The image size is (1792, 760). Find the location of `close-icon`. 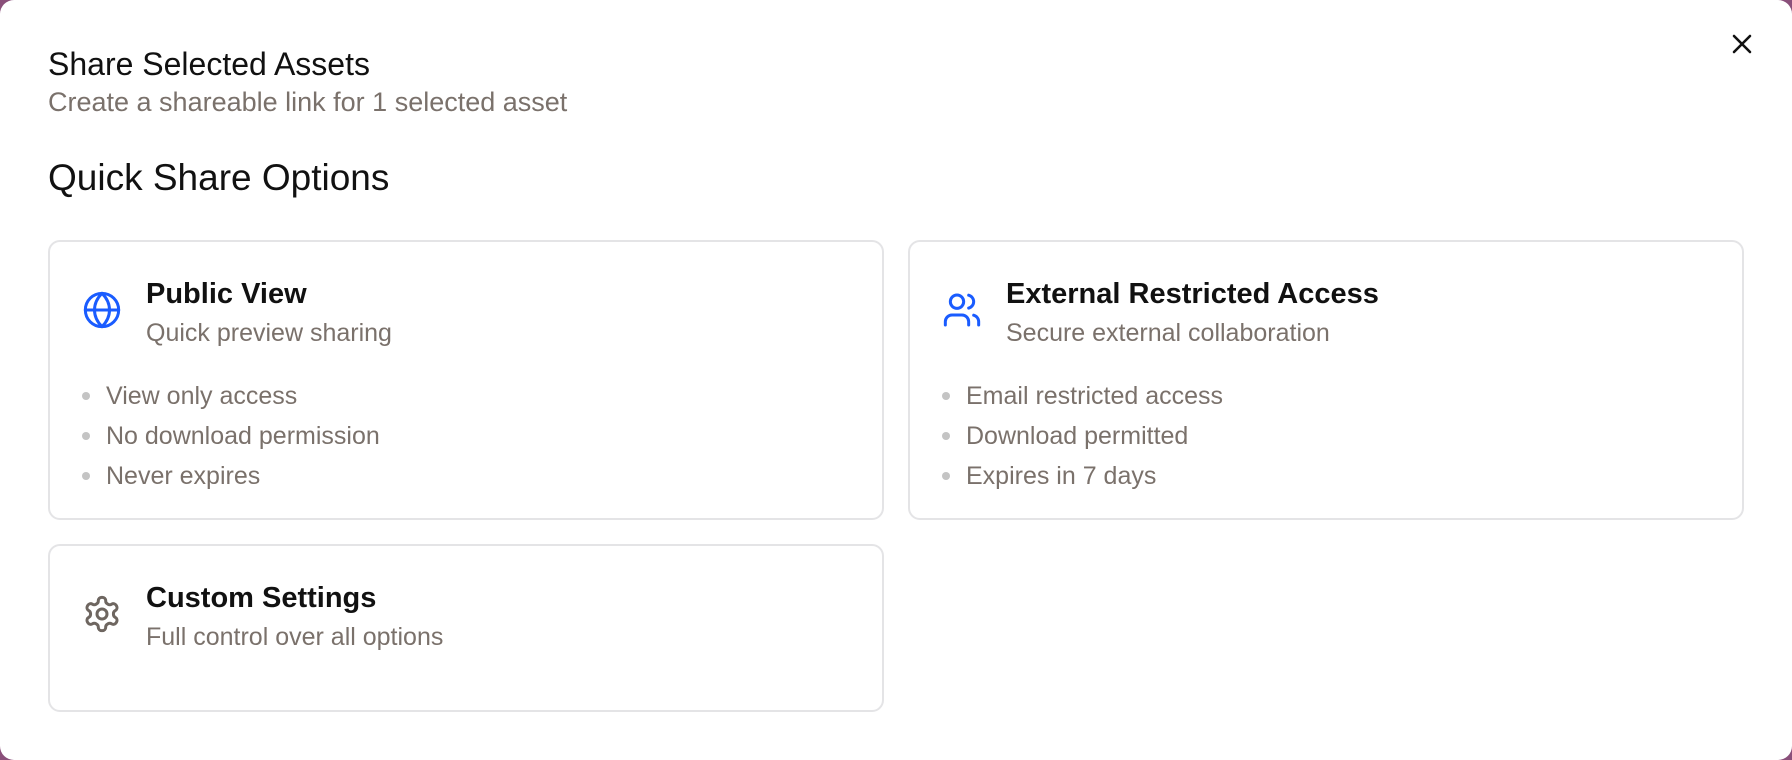

close-icon is located at coordinates (1742, 44).